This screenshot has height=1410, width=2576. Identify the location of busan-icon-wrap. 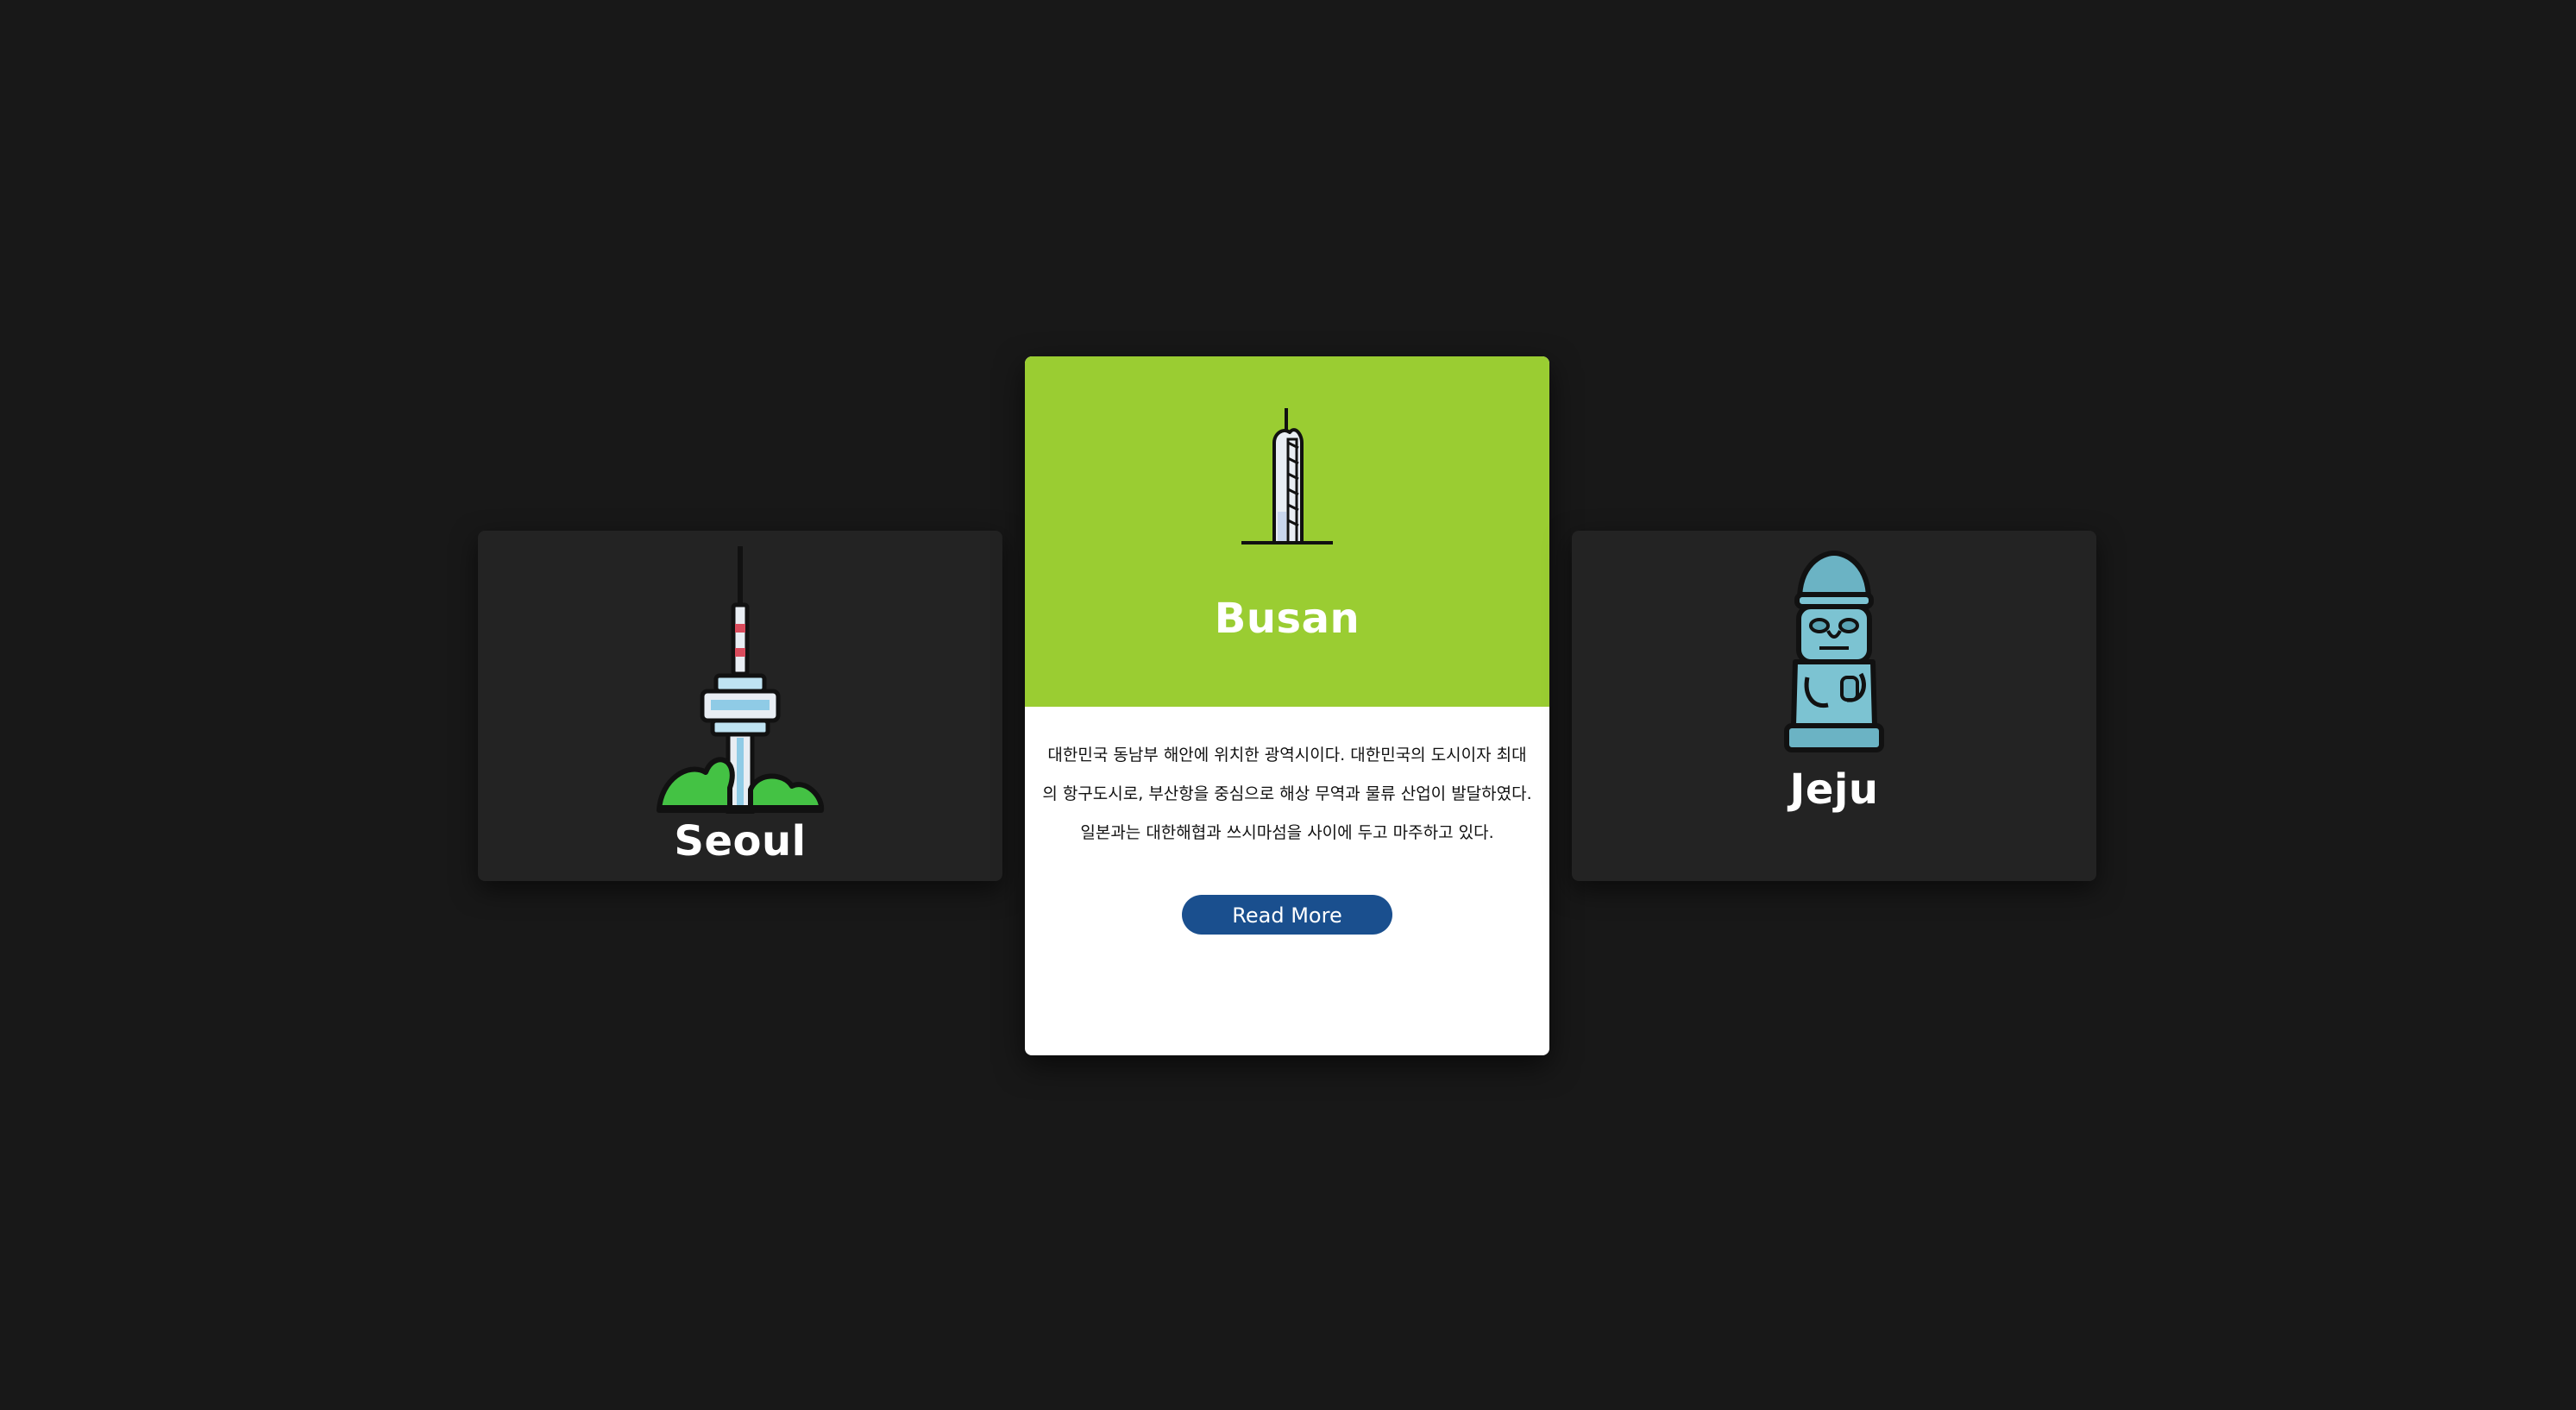
(1287, 477).